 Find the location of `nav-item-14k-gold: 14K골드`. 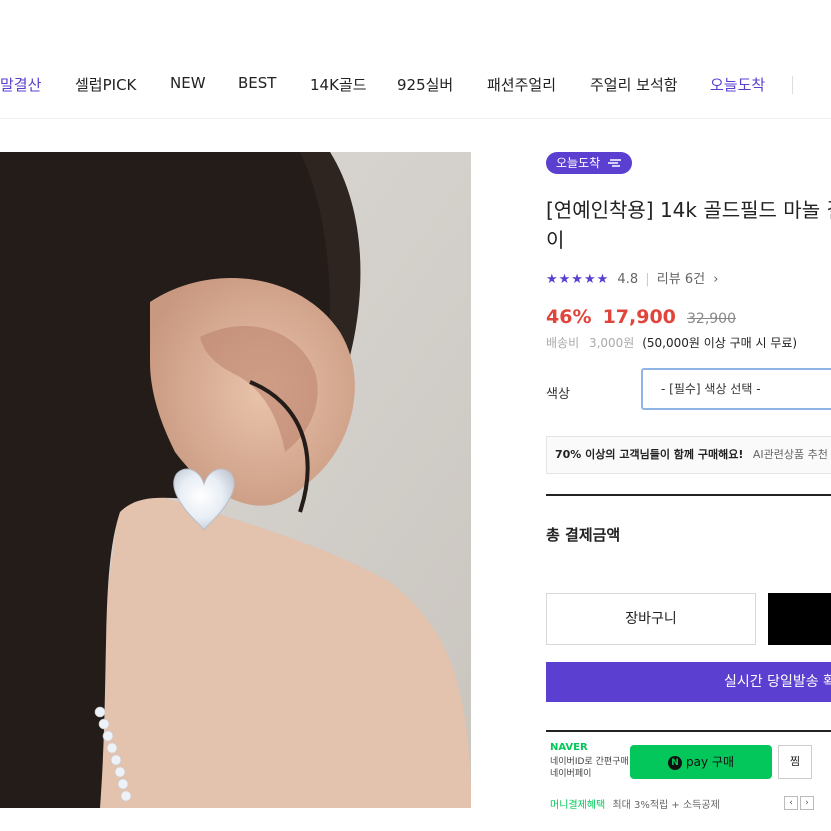

nav-item-14k-gold: 14K골드 is located at coordinates (338, 84).